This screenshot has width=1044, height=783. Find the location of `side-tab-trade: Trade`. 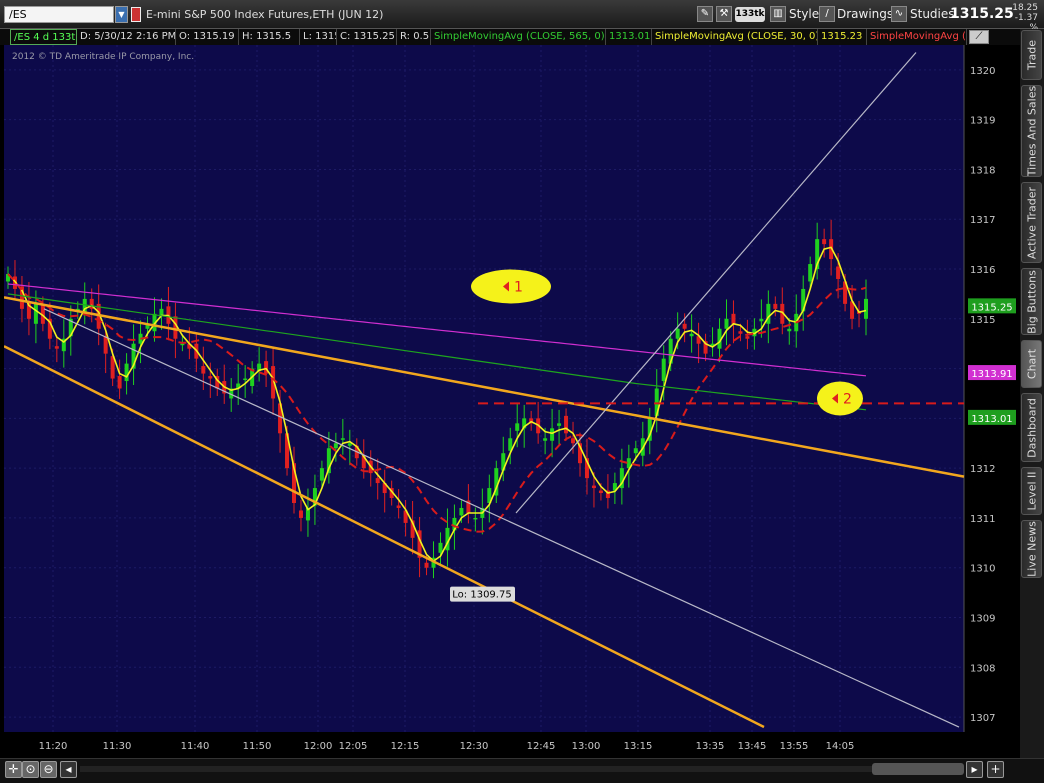

side-tab-trade: Trade is located at coordinates (1031, 55).